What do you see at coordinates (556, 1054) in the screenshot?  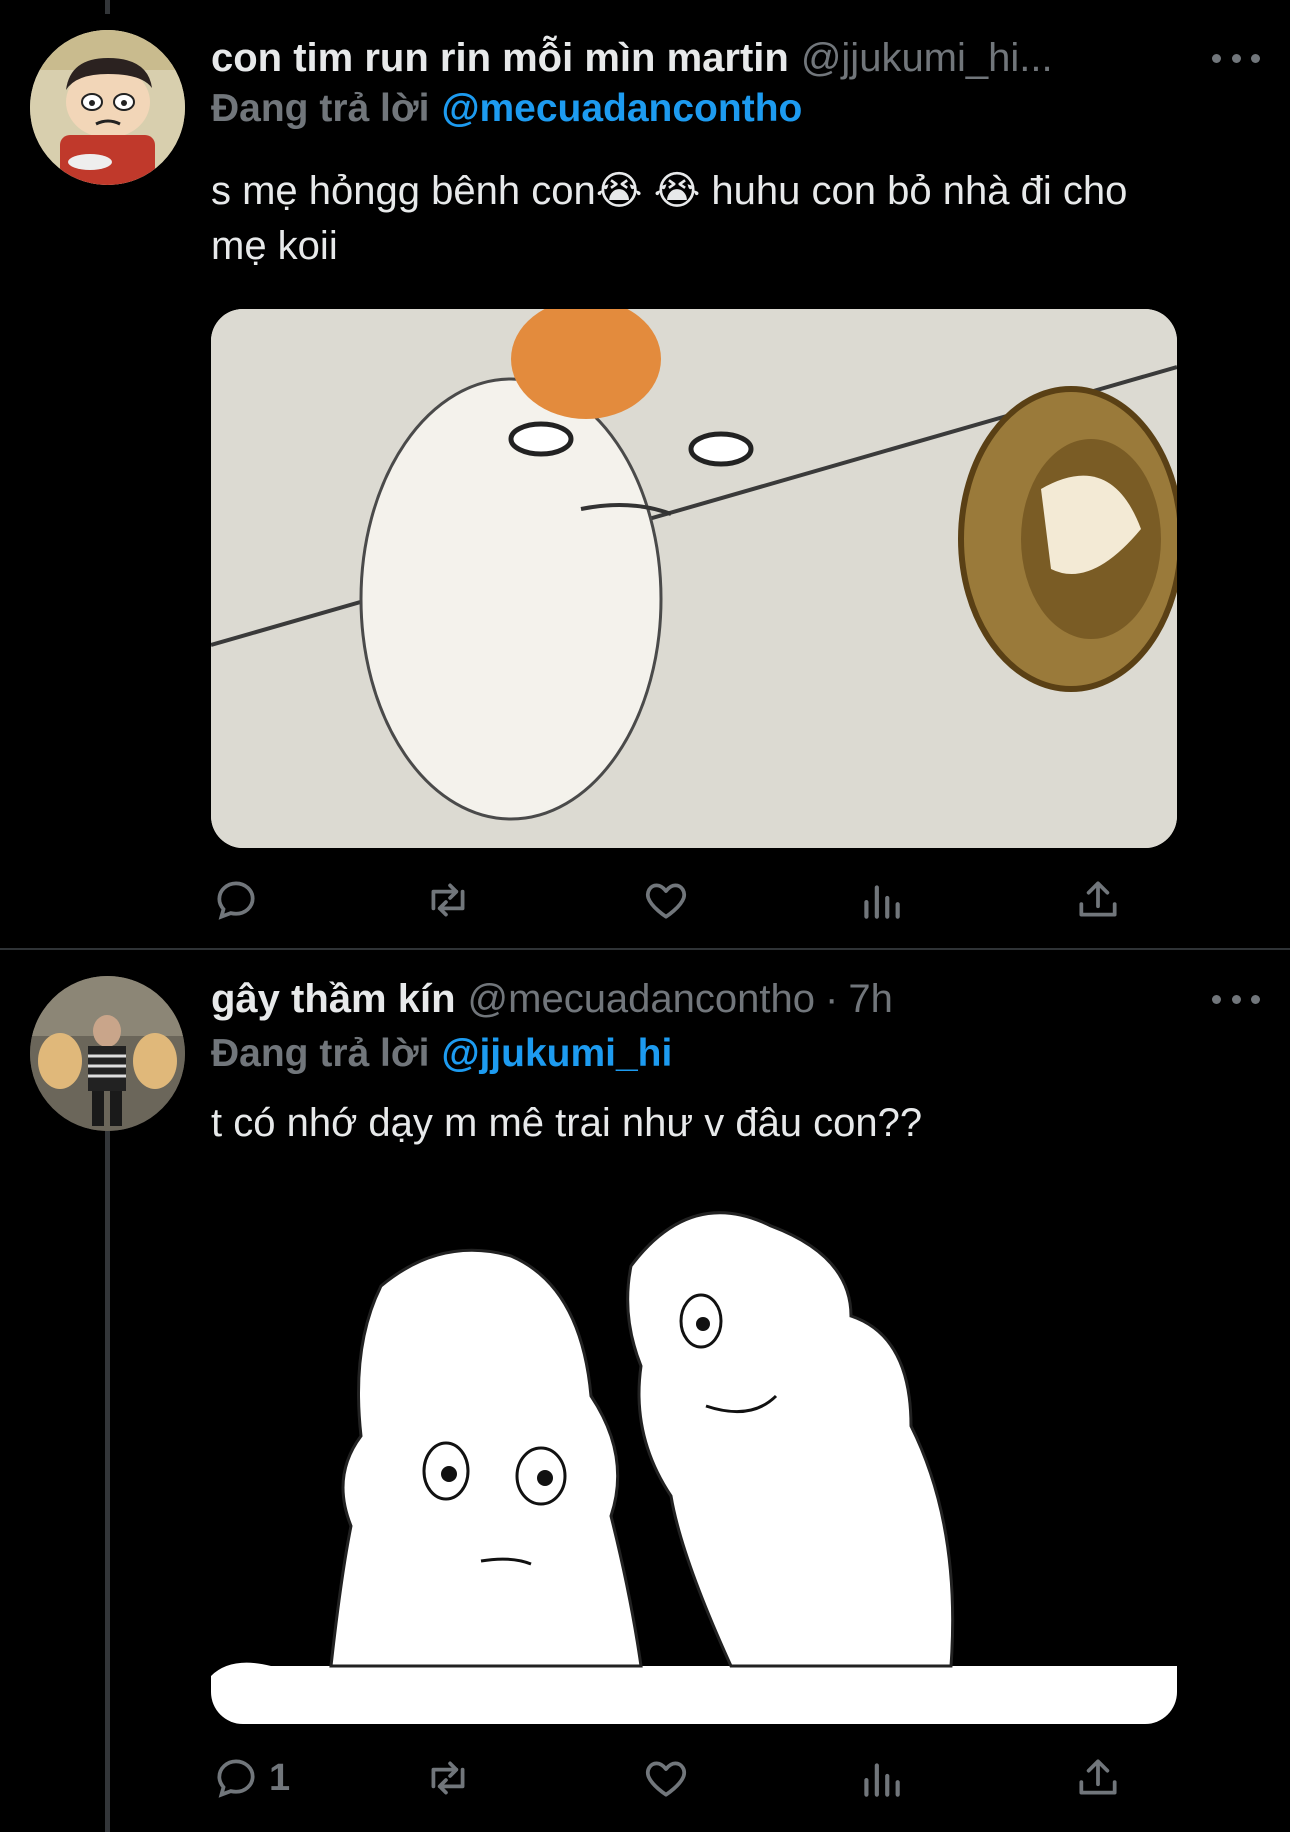 I see `reply-to-link: @jjukumi_hi` at bounding box center [556, 1054].